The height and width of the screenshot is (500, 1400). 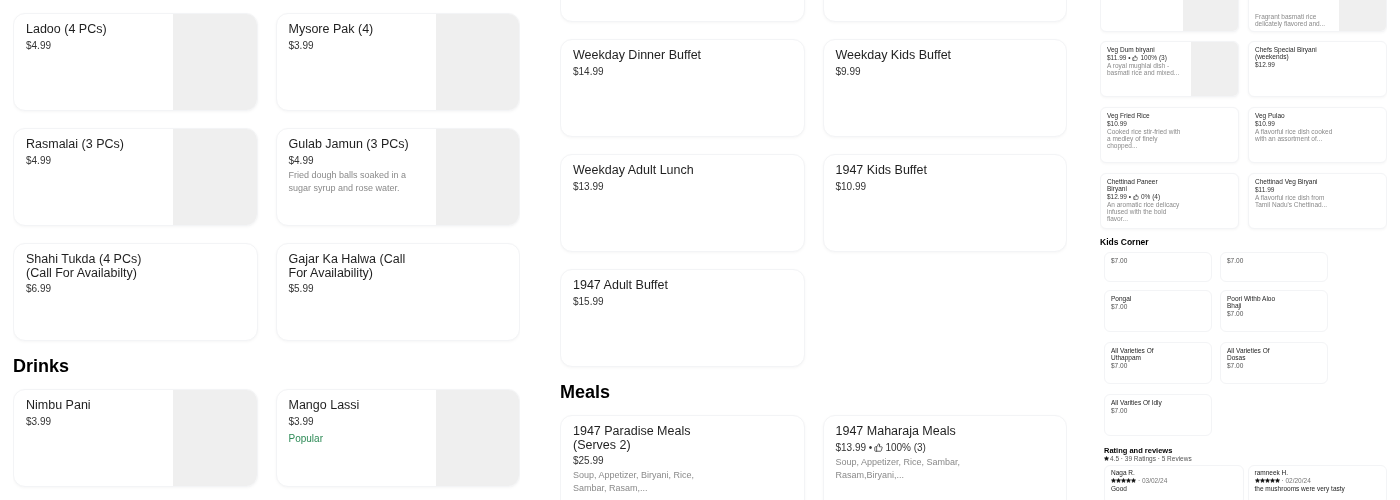 What do you see at coordinates (135, 438) in the screenshot?
I see `menu-card: Nimbu Pani $3.99` at bounding box center [135, 438].